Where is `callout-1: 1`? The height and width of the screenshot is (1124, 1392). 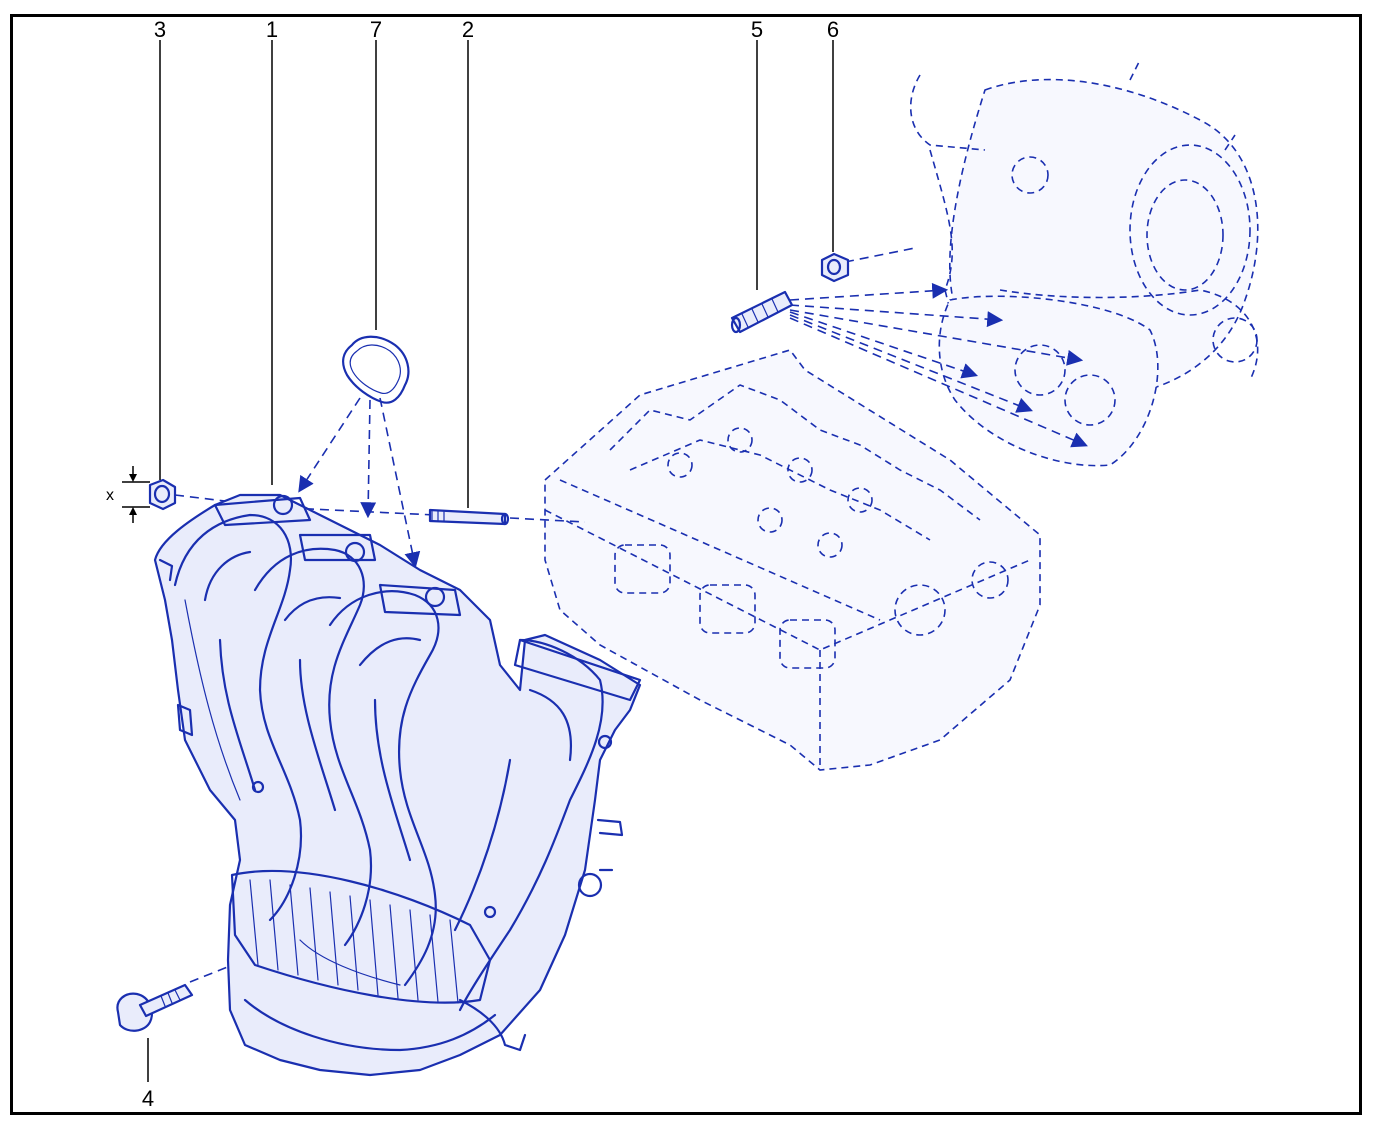 callout-1: 1 is located at coordinates (272, 29).